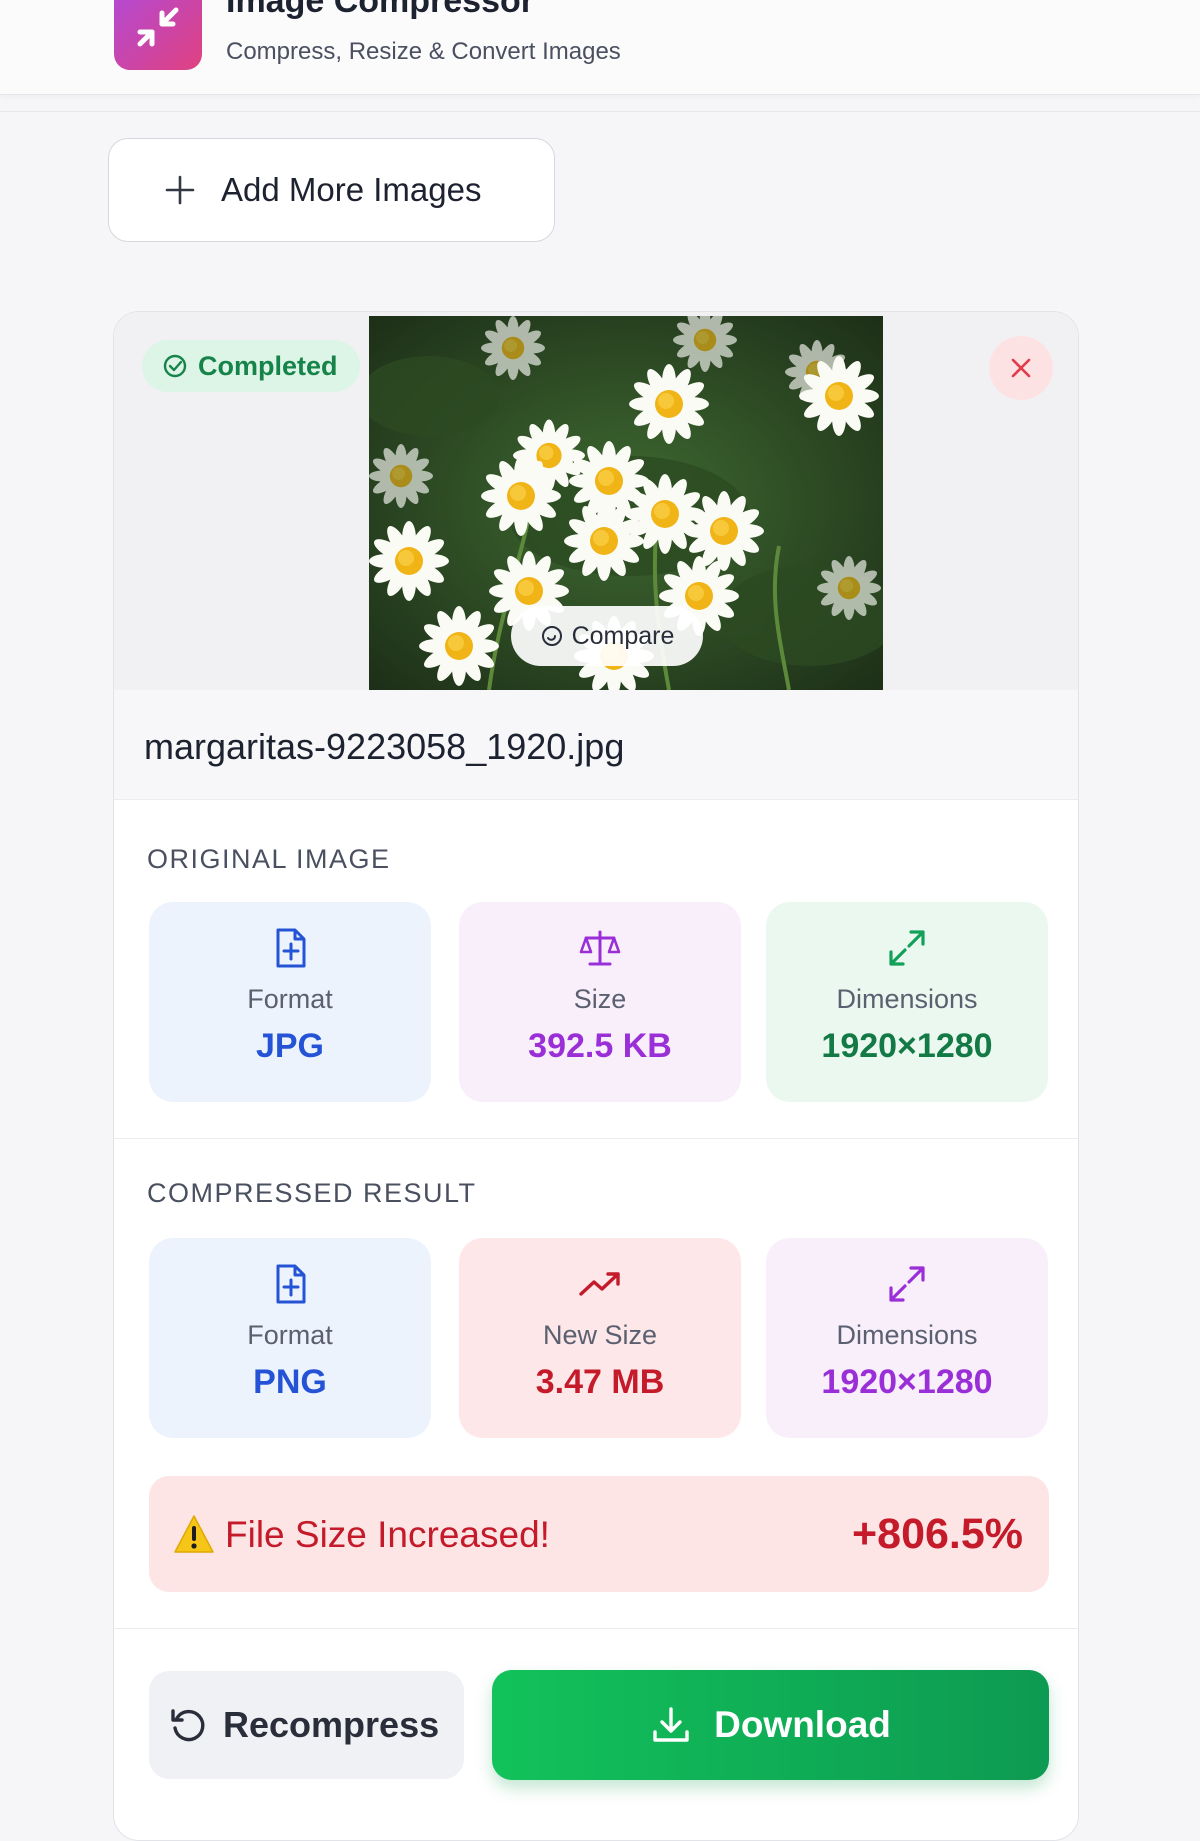  I want to click on compress-arrows-icon, so click(158, 35).